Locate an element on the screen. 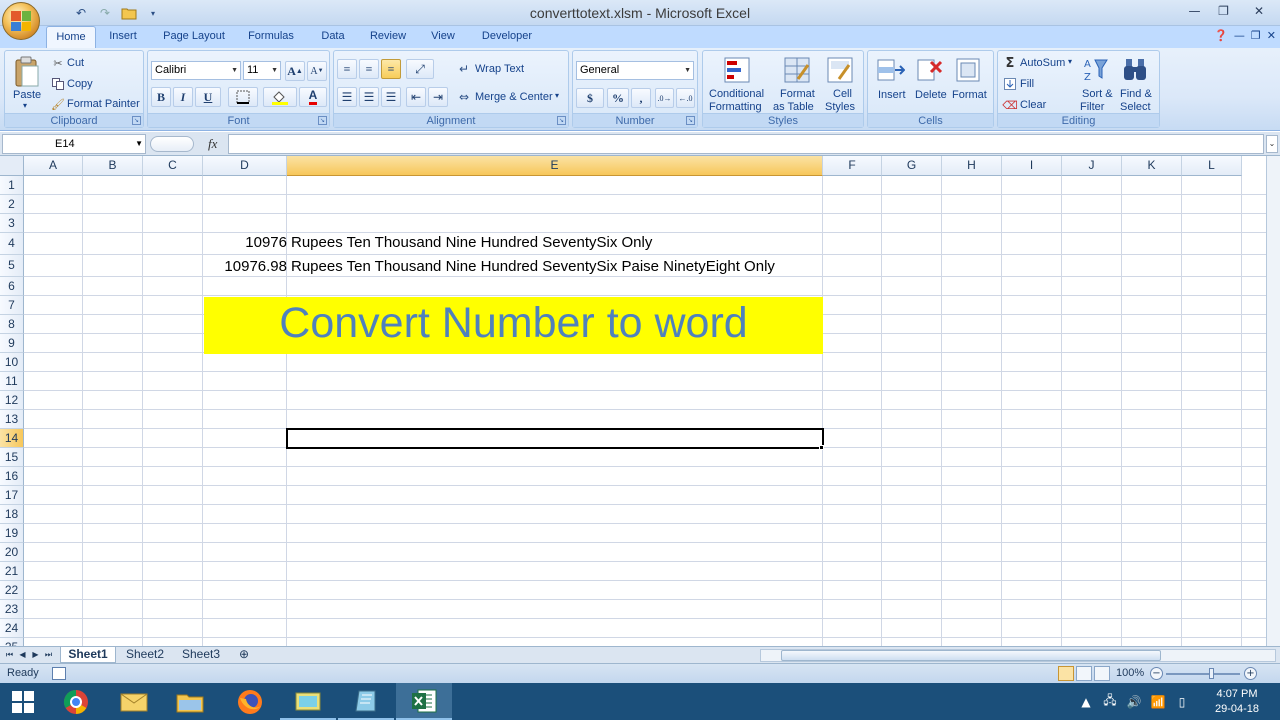 The height and width of the screenshot is (720, 1280). row-header-11: 11 is located at coordinates (12, 381).